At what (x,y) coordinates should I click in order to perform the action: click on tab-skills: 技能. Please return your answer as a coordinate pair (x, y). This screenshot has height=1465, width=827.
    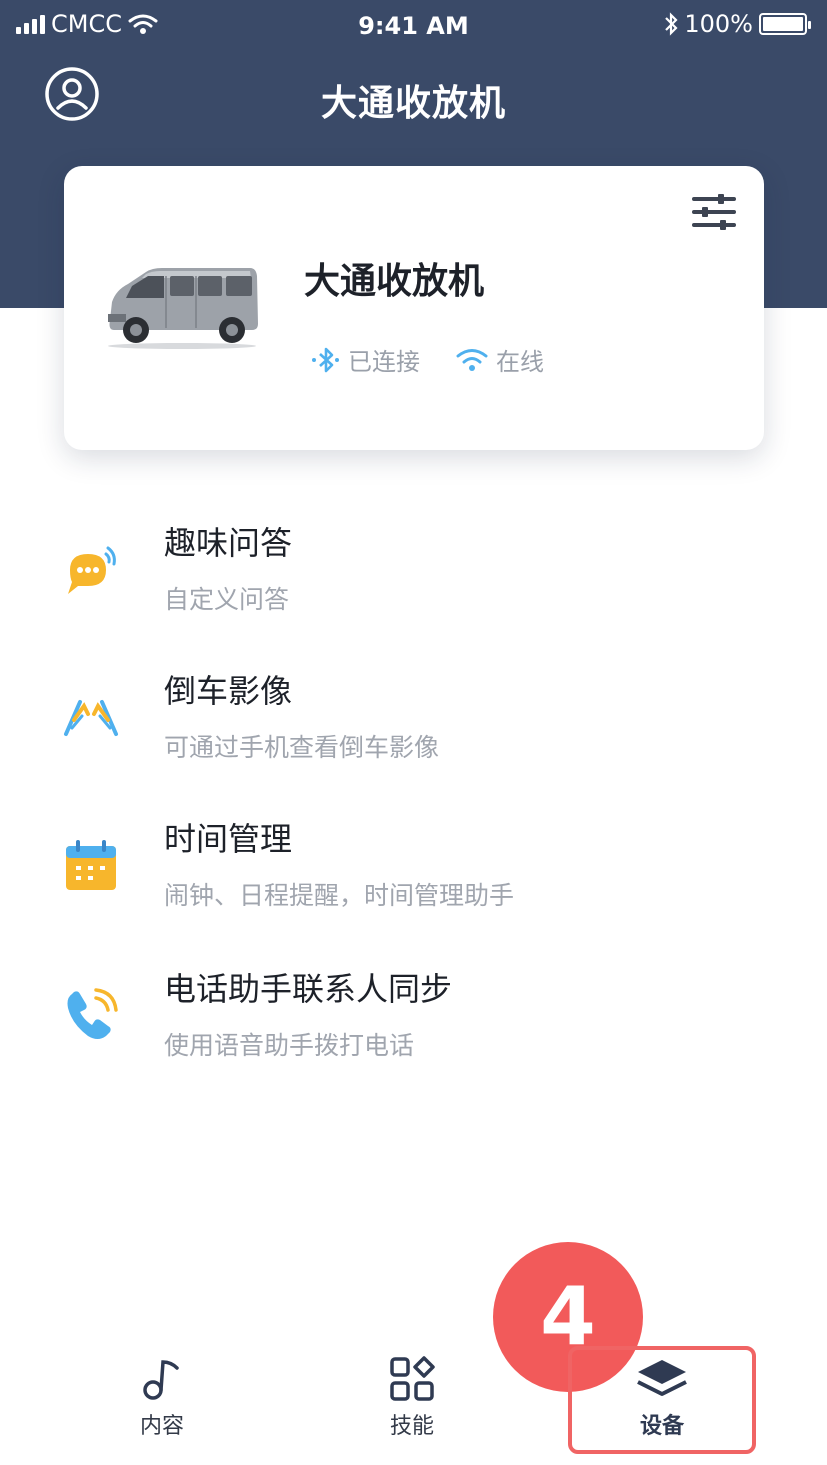
    Looking at the image, I should click on (412, 1400).